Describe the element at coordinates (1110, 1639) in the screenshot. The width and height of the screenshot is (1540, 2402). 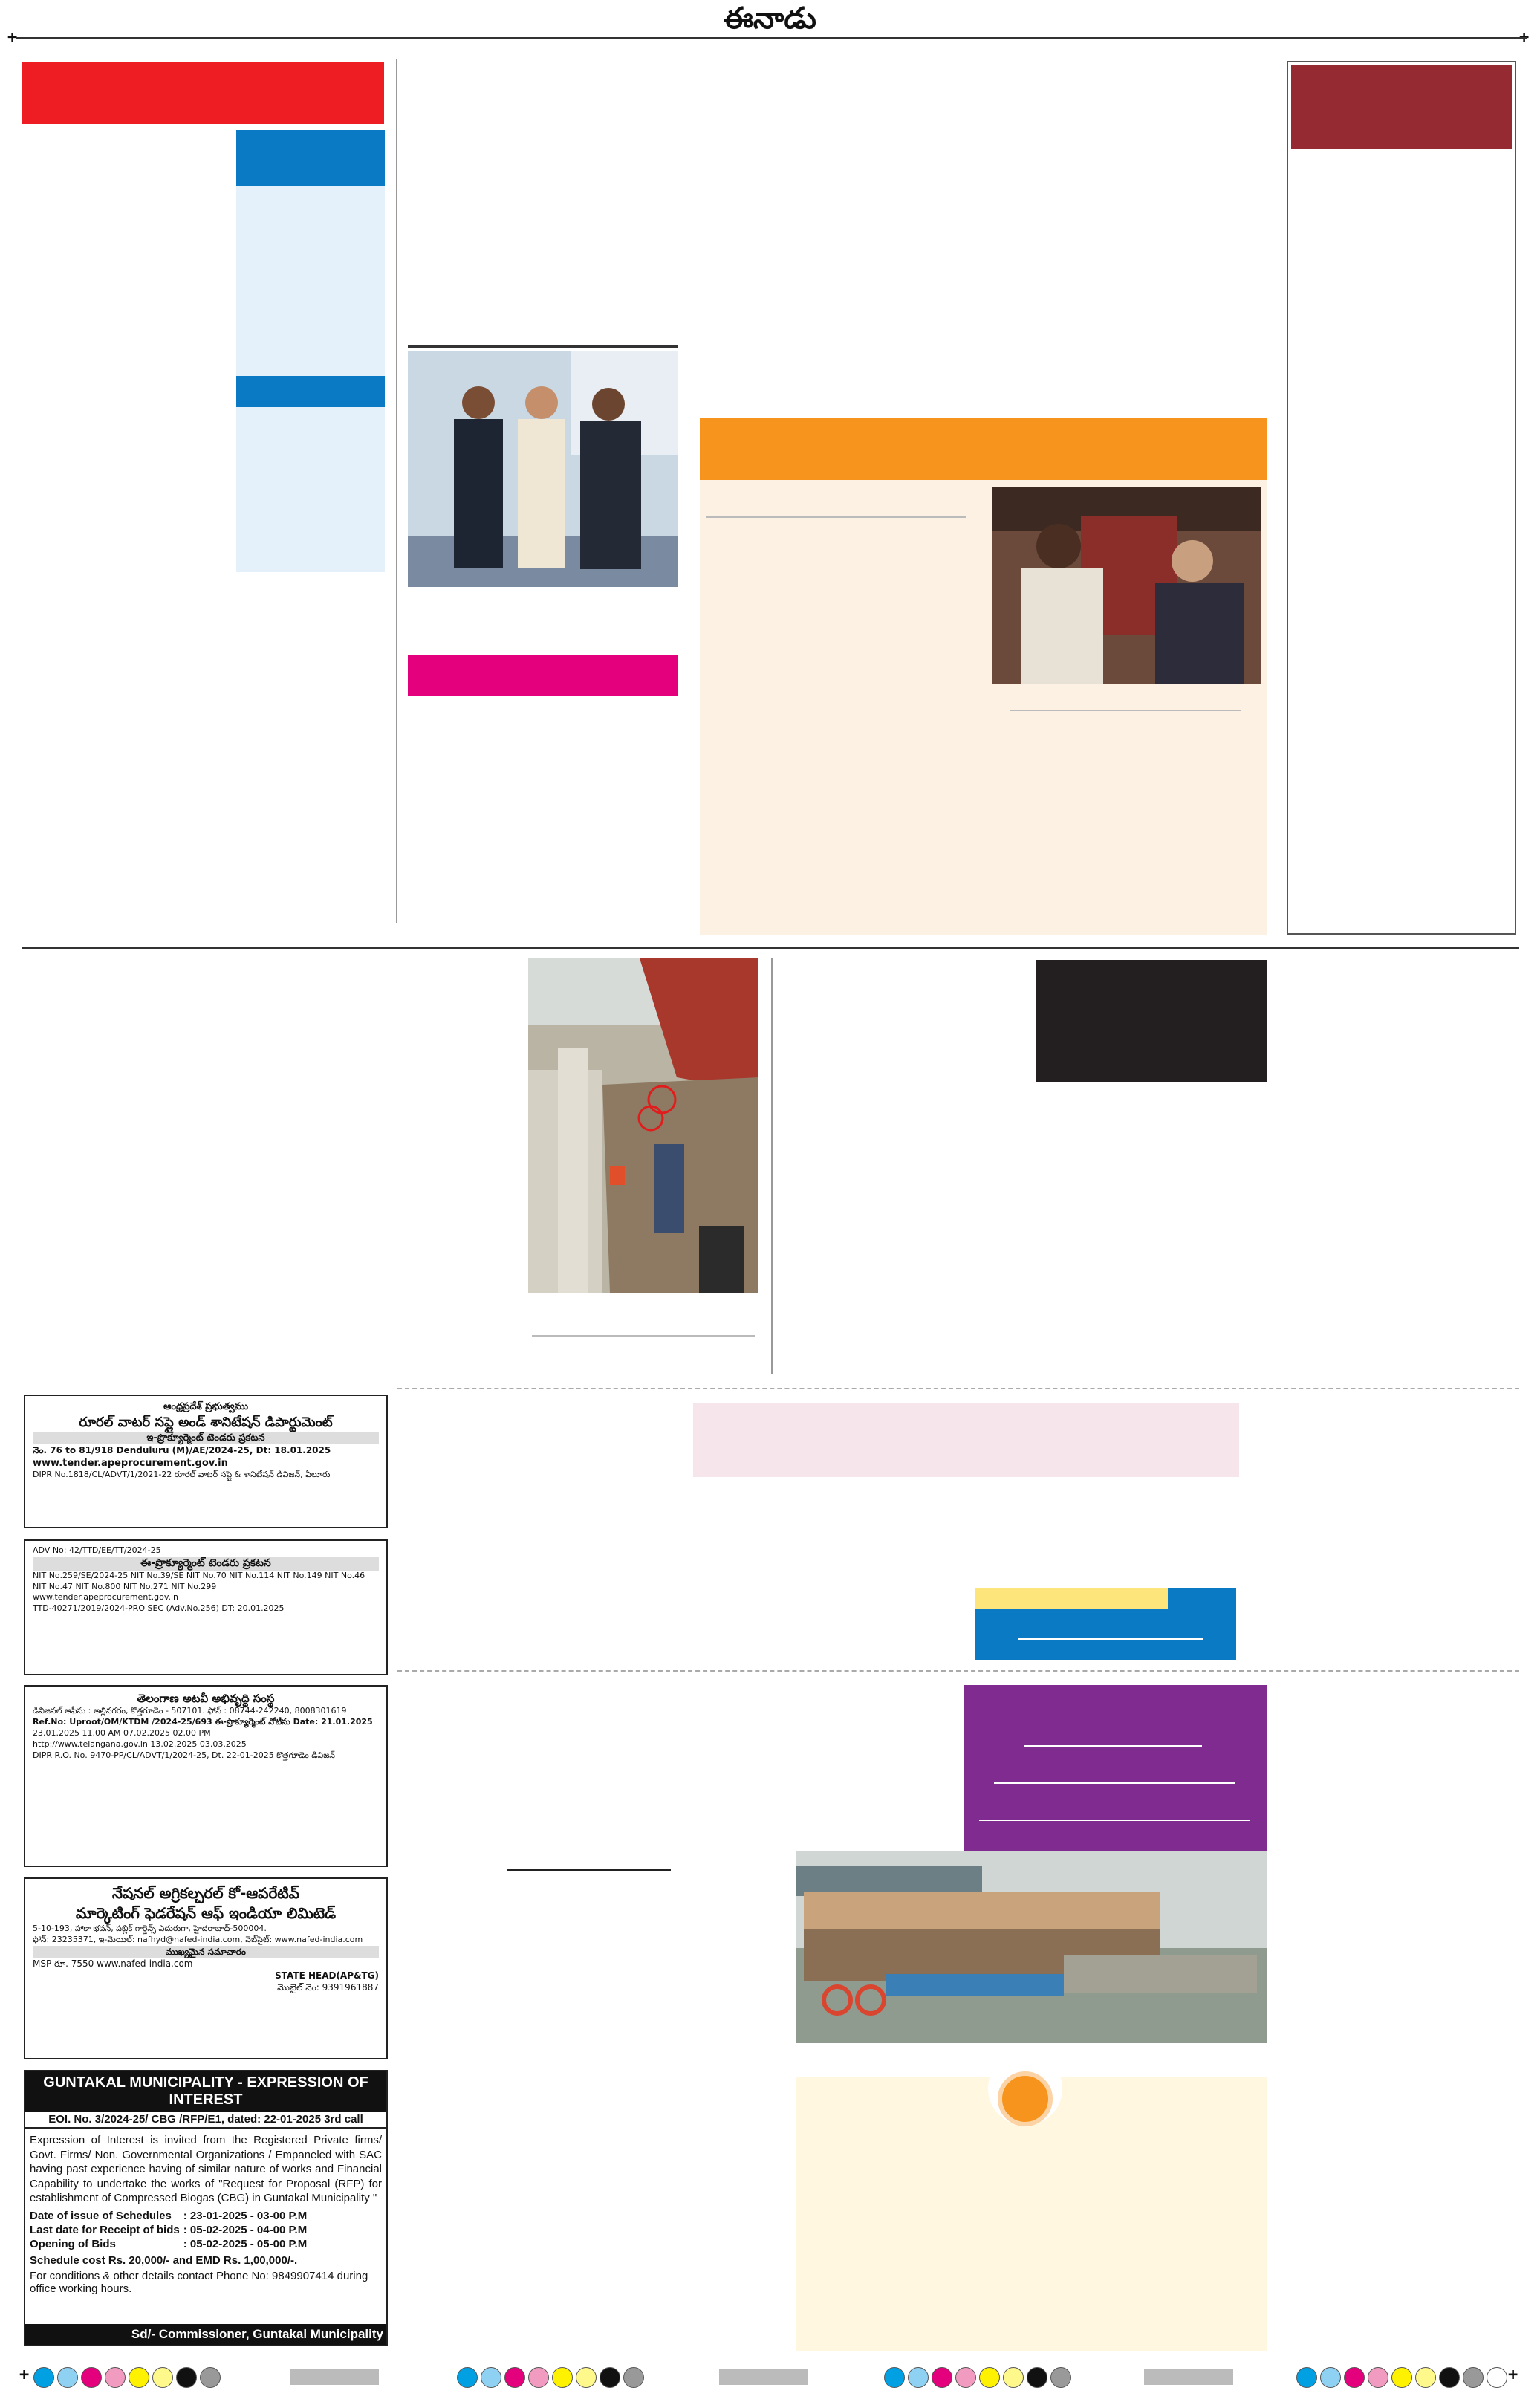
I see `info-divider` at that location.